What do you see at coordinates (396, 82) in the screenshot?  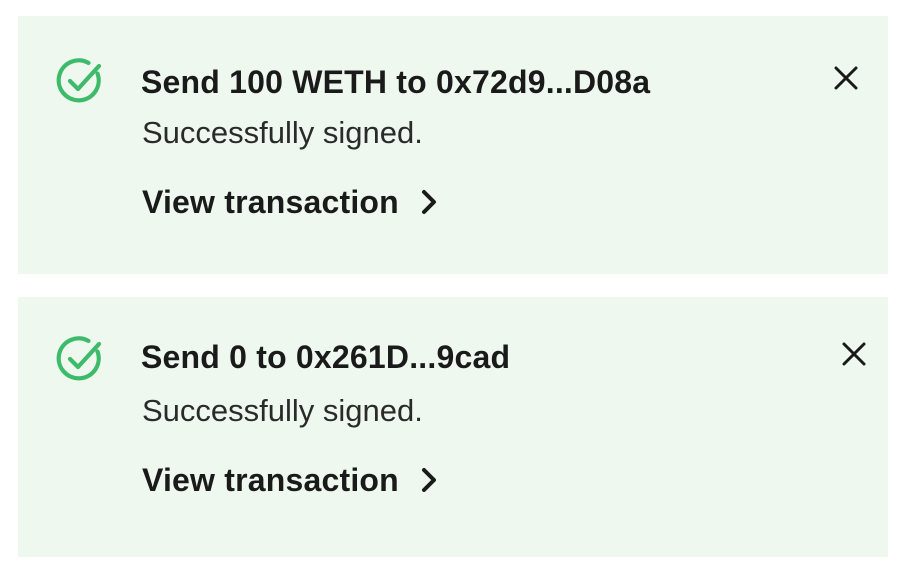 I see `notification-title: Send 100 WETH to 0x72d9...D08a` at bounding box center [396, 82].